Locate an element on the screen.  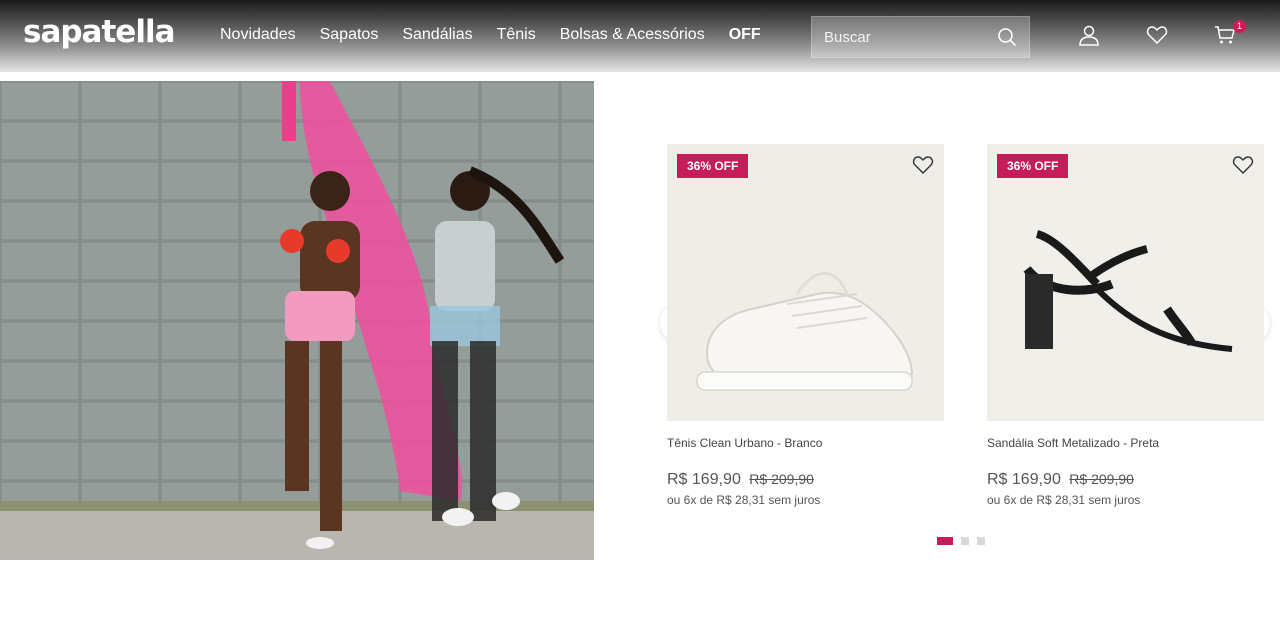
nav-item-sapatos: Sapatos is located at coordinates (349, 35).